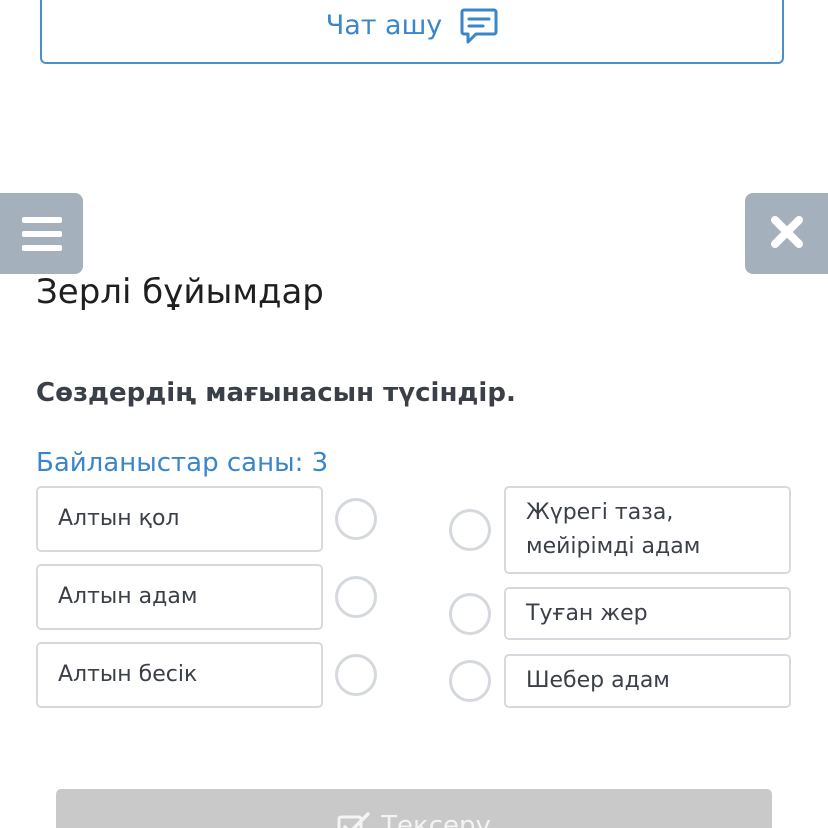  Describe the element at coordinates (587, 613) in the screenshot. I see `match-item-label: Туған жер` at that location.